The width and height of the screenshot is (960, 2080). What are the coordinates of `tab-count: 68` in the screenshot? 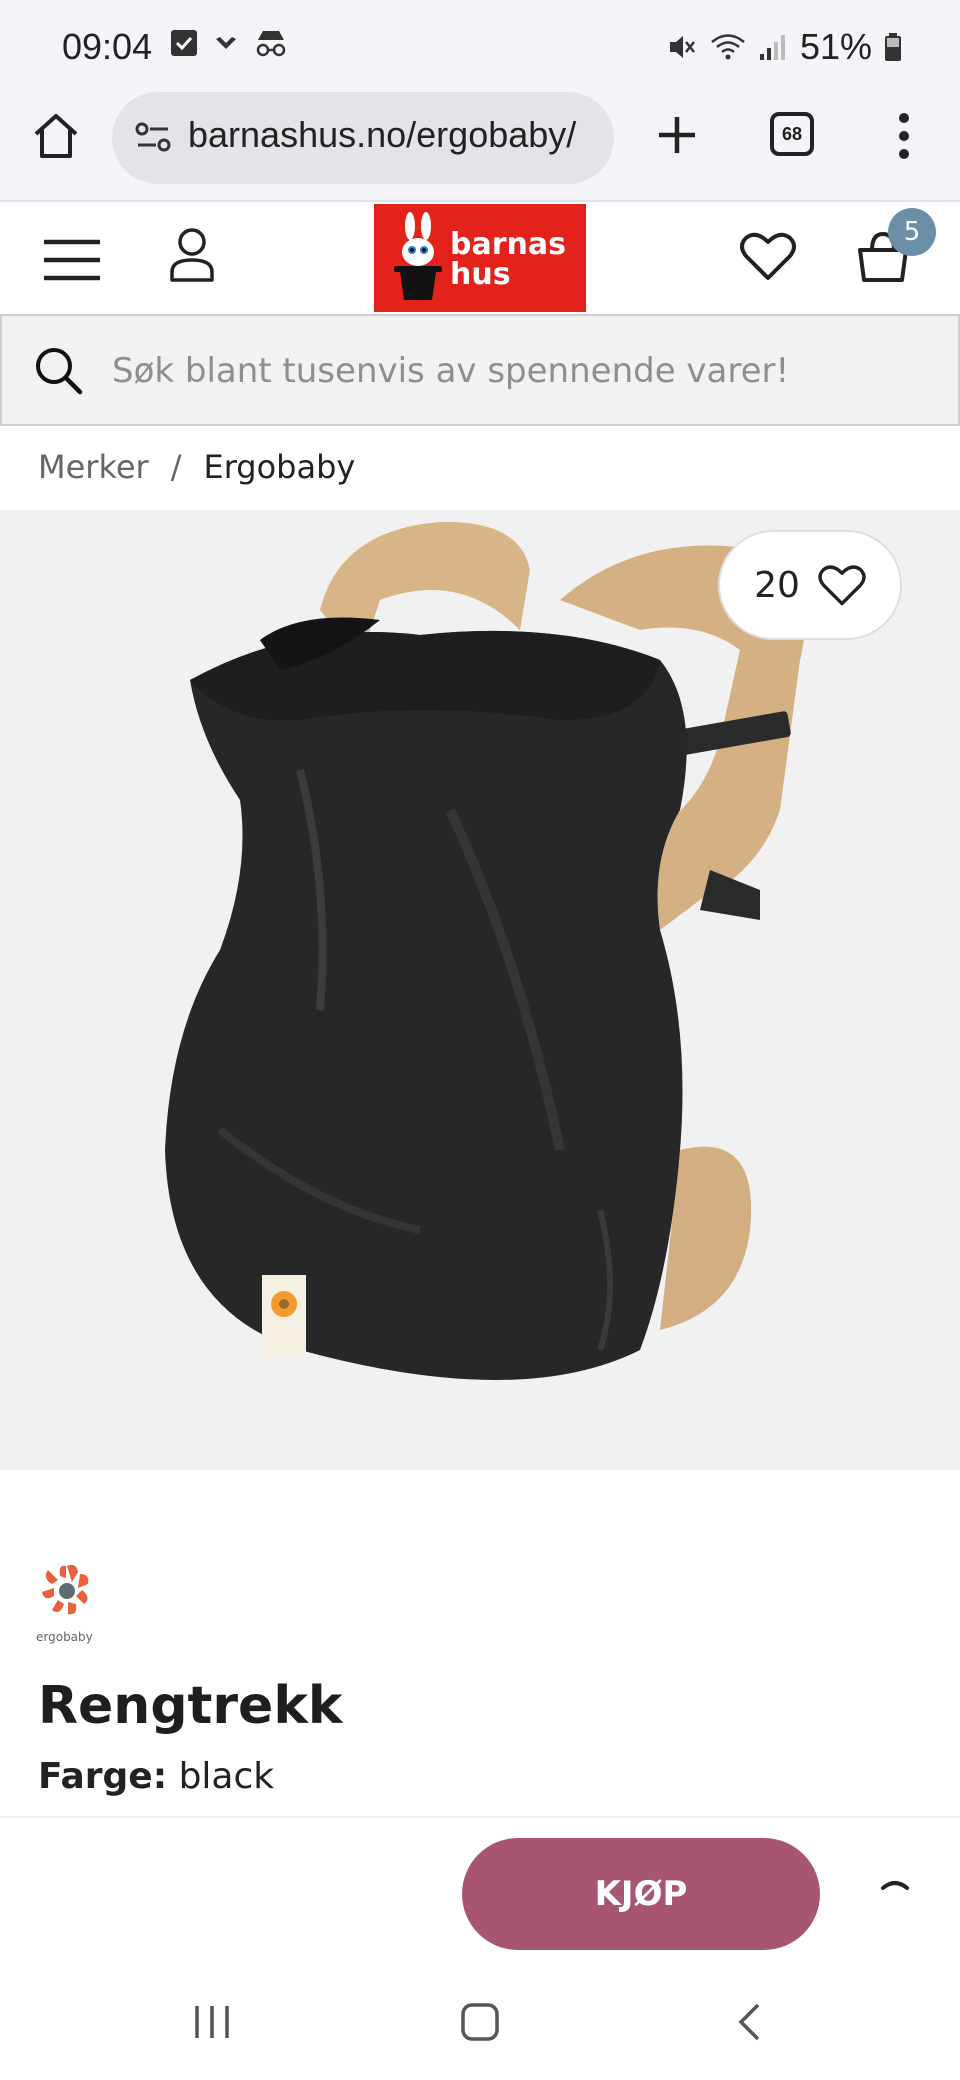 It's located at (792, 133).